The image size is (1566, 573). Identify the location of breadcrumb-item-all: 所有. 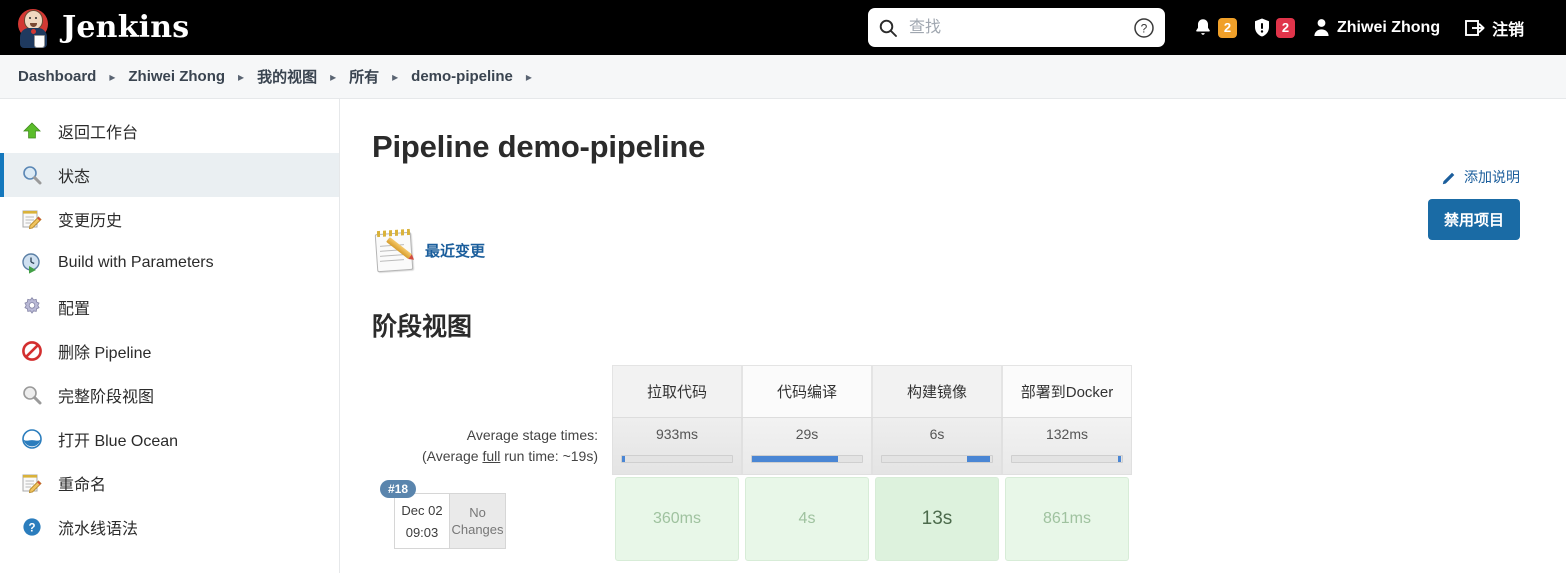
(364, 76).